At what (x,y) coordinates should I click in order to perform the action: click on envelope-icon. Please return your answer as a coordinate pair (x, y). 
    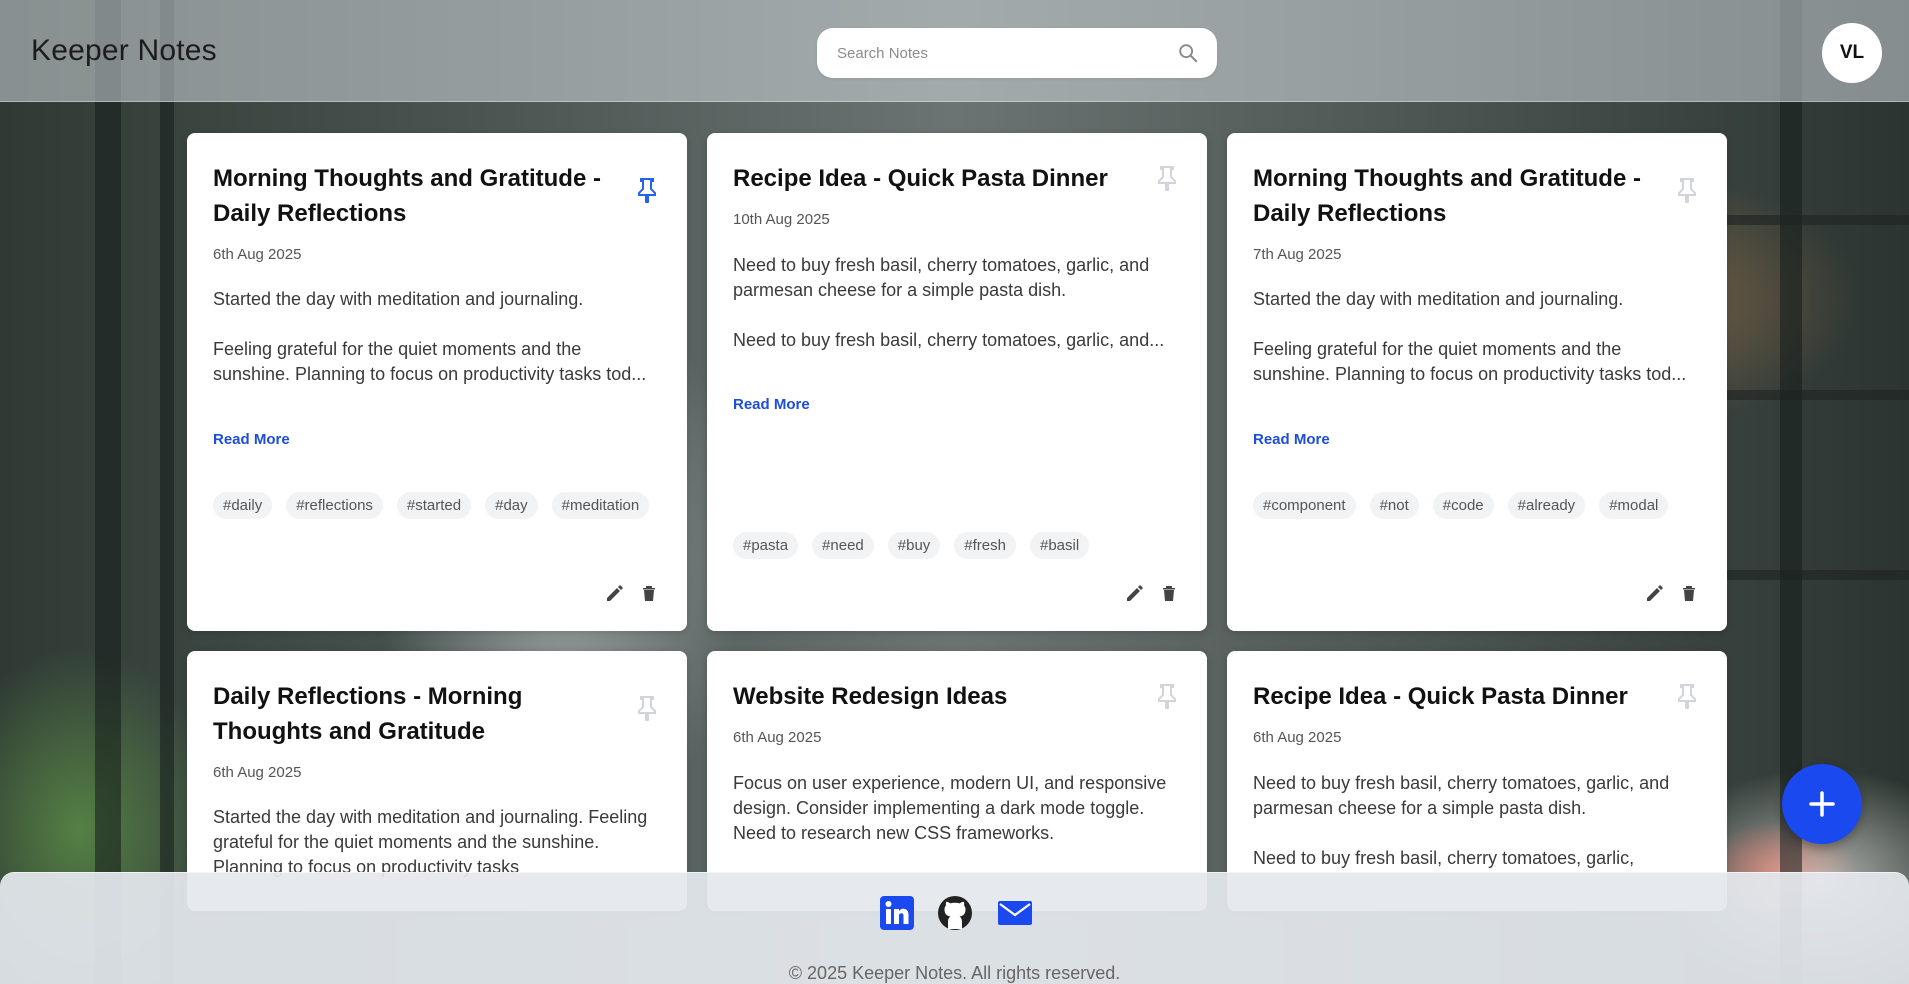
    Looking at the image, I should click on (1013, 913).